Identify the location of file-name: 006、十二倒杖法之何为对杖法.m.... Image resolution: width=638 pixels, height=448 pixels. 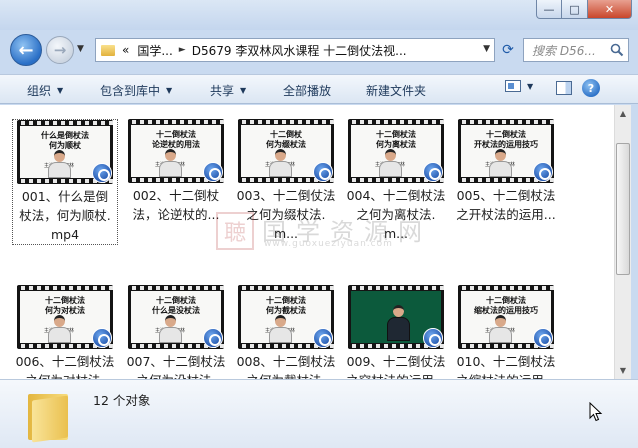
(65, 366).